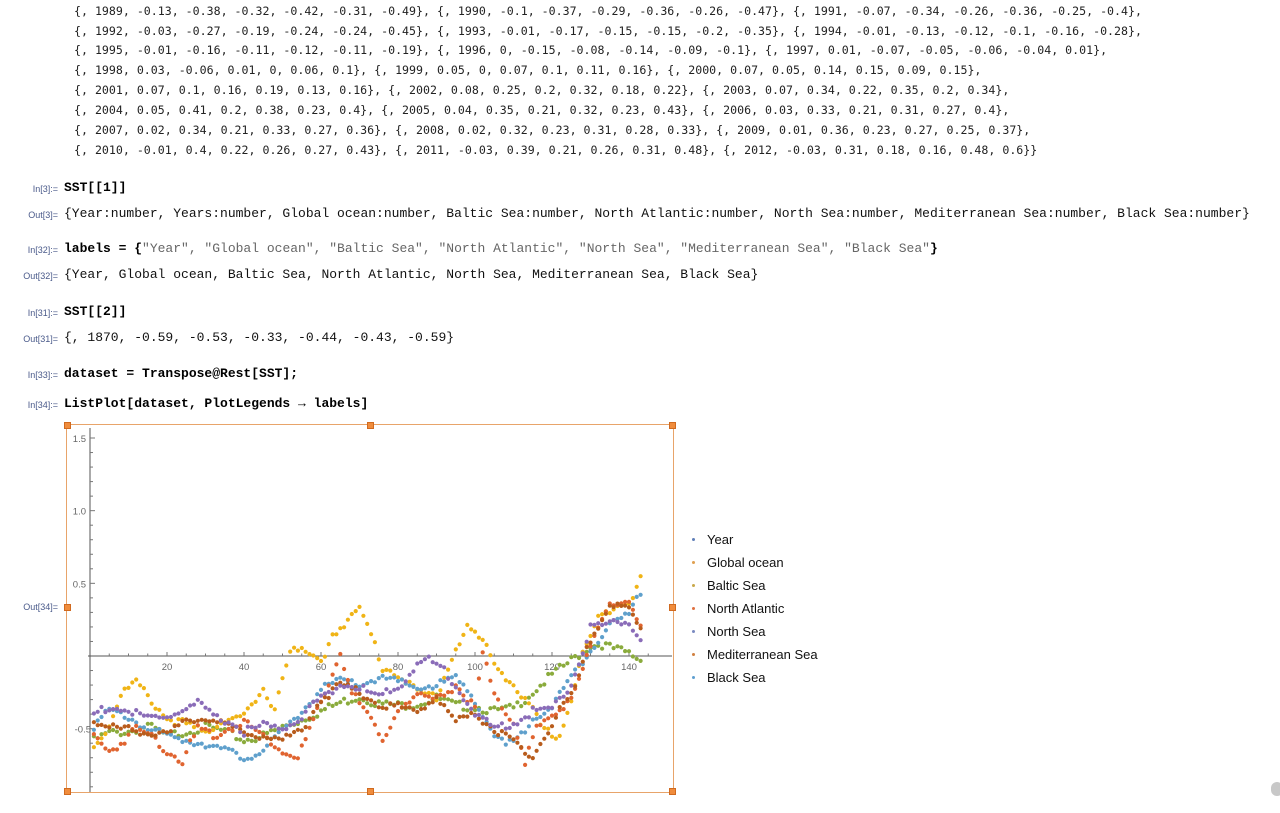 Image resolution: width=1280 pixels, height=813 pixels. I want to click on scroll-icon, so click(1275, 789).